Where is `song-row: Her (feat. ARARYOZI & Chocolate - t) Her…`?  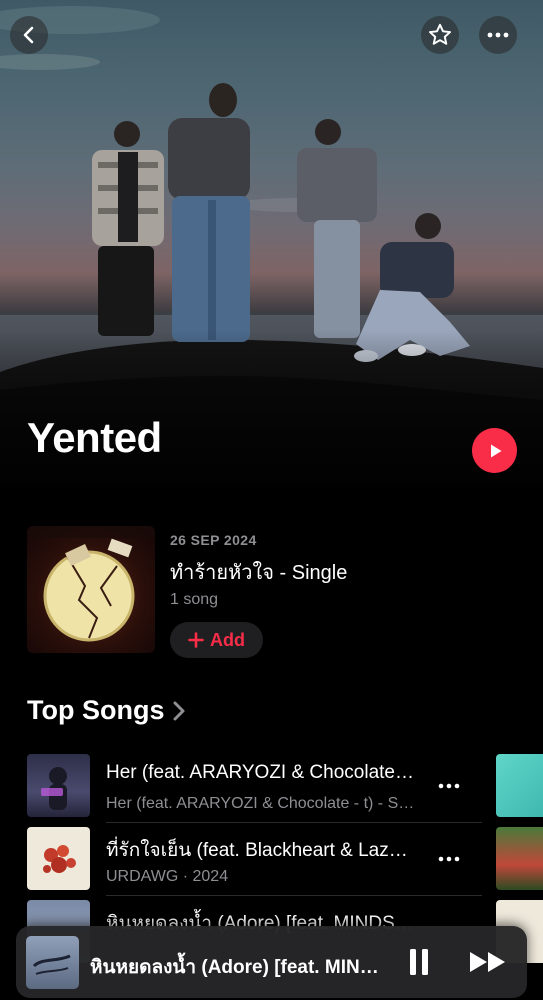 song-row: Her (feat. ARARYOZI & Chocolate - t) Her… is located at coordinates (254, 790).